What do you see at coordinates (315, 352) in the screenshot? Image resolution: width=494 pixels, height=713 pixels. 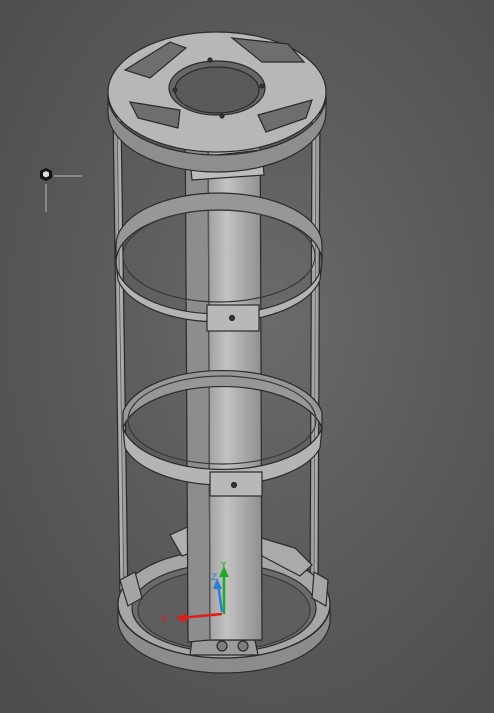 I see `frame-rod-right` at bounding box center [315, 352].